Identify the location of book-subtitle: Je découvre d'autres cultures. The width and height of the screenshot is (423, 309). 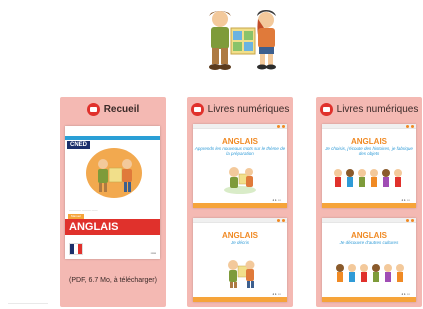
(369, 242).